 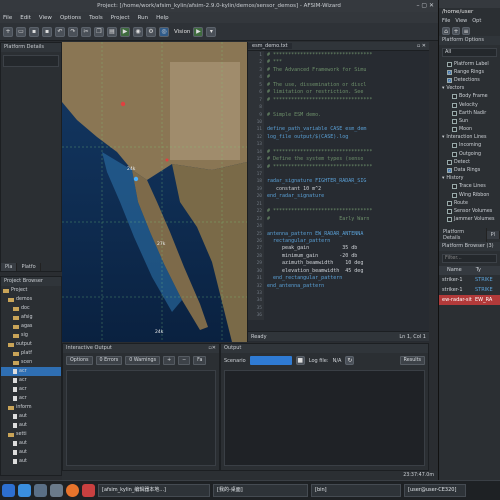 I want to click on cut-icon: ✂, so click(x=86, y=31).